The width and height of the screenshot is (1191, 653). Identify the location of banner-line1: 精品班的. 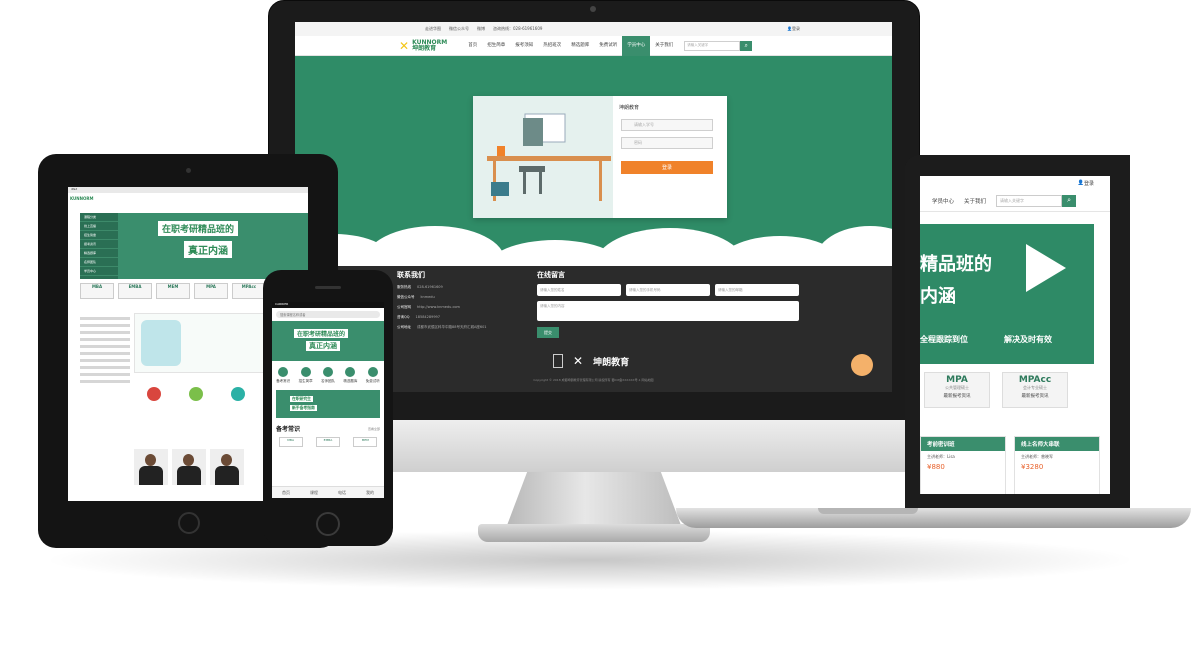
(956, 264).